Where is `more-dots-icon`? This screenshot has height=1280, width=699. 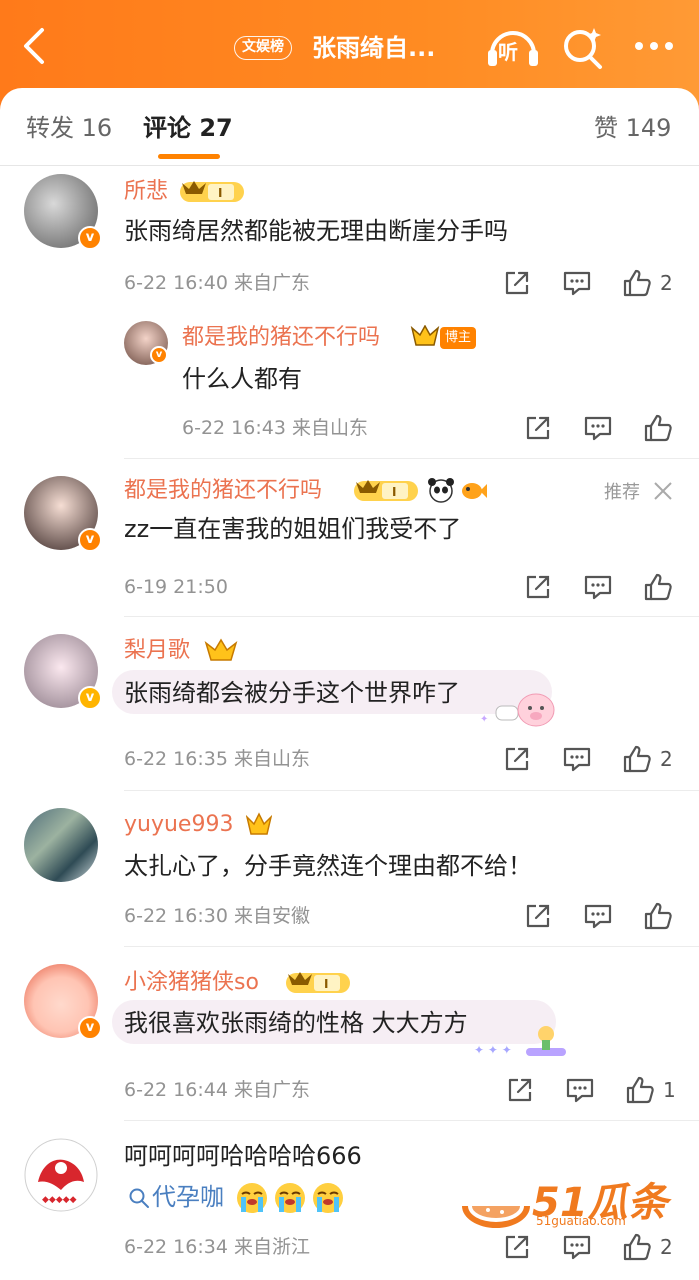 more-dots-icon is located at coordinates (654, 46).